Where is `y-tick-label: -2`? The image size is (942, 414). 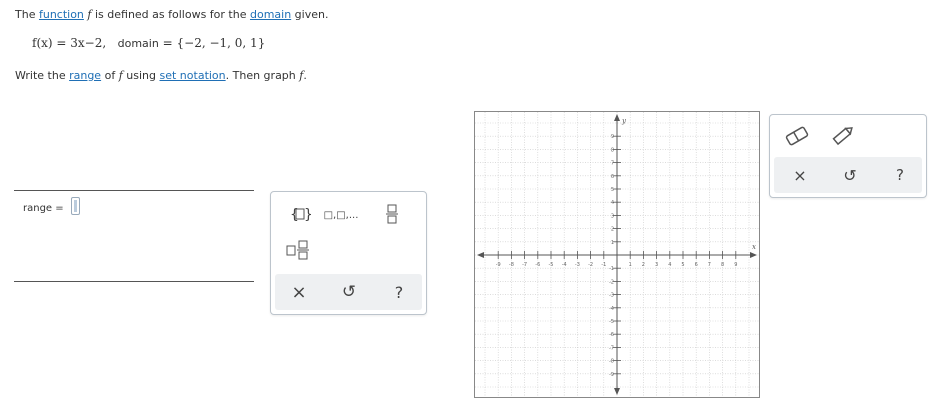
y-tick-label: -2 is located at coordinates (611, 282).